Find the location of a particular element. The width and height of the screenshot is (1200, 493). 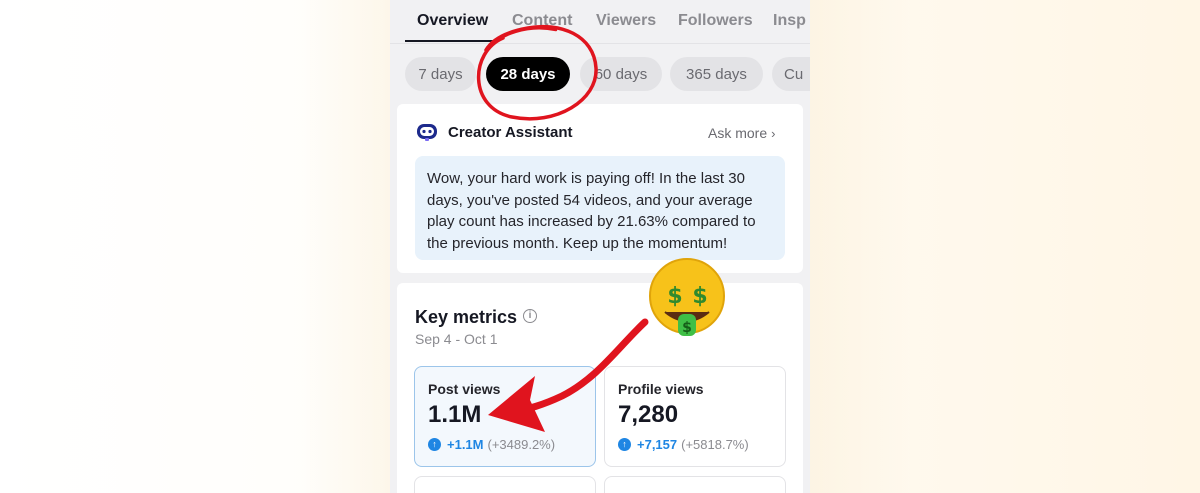

active-tab-indicator is located at coordinates (450, 41).